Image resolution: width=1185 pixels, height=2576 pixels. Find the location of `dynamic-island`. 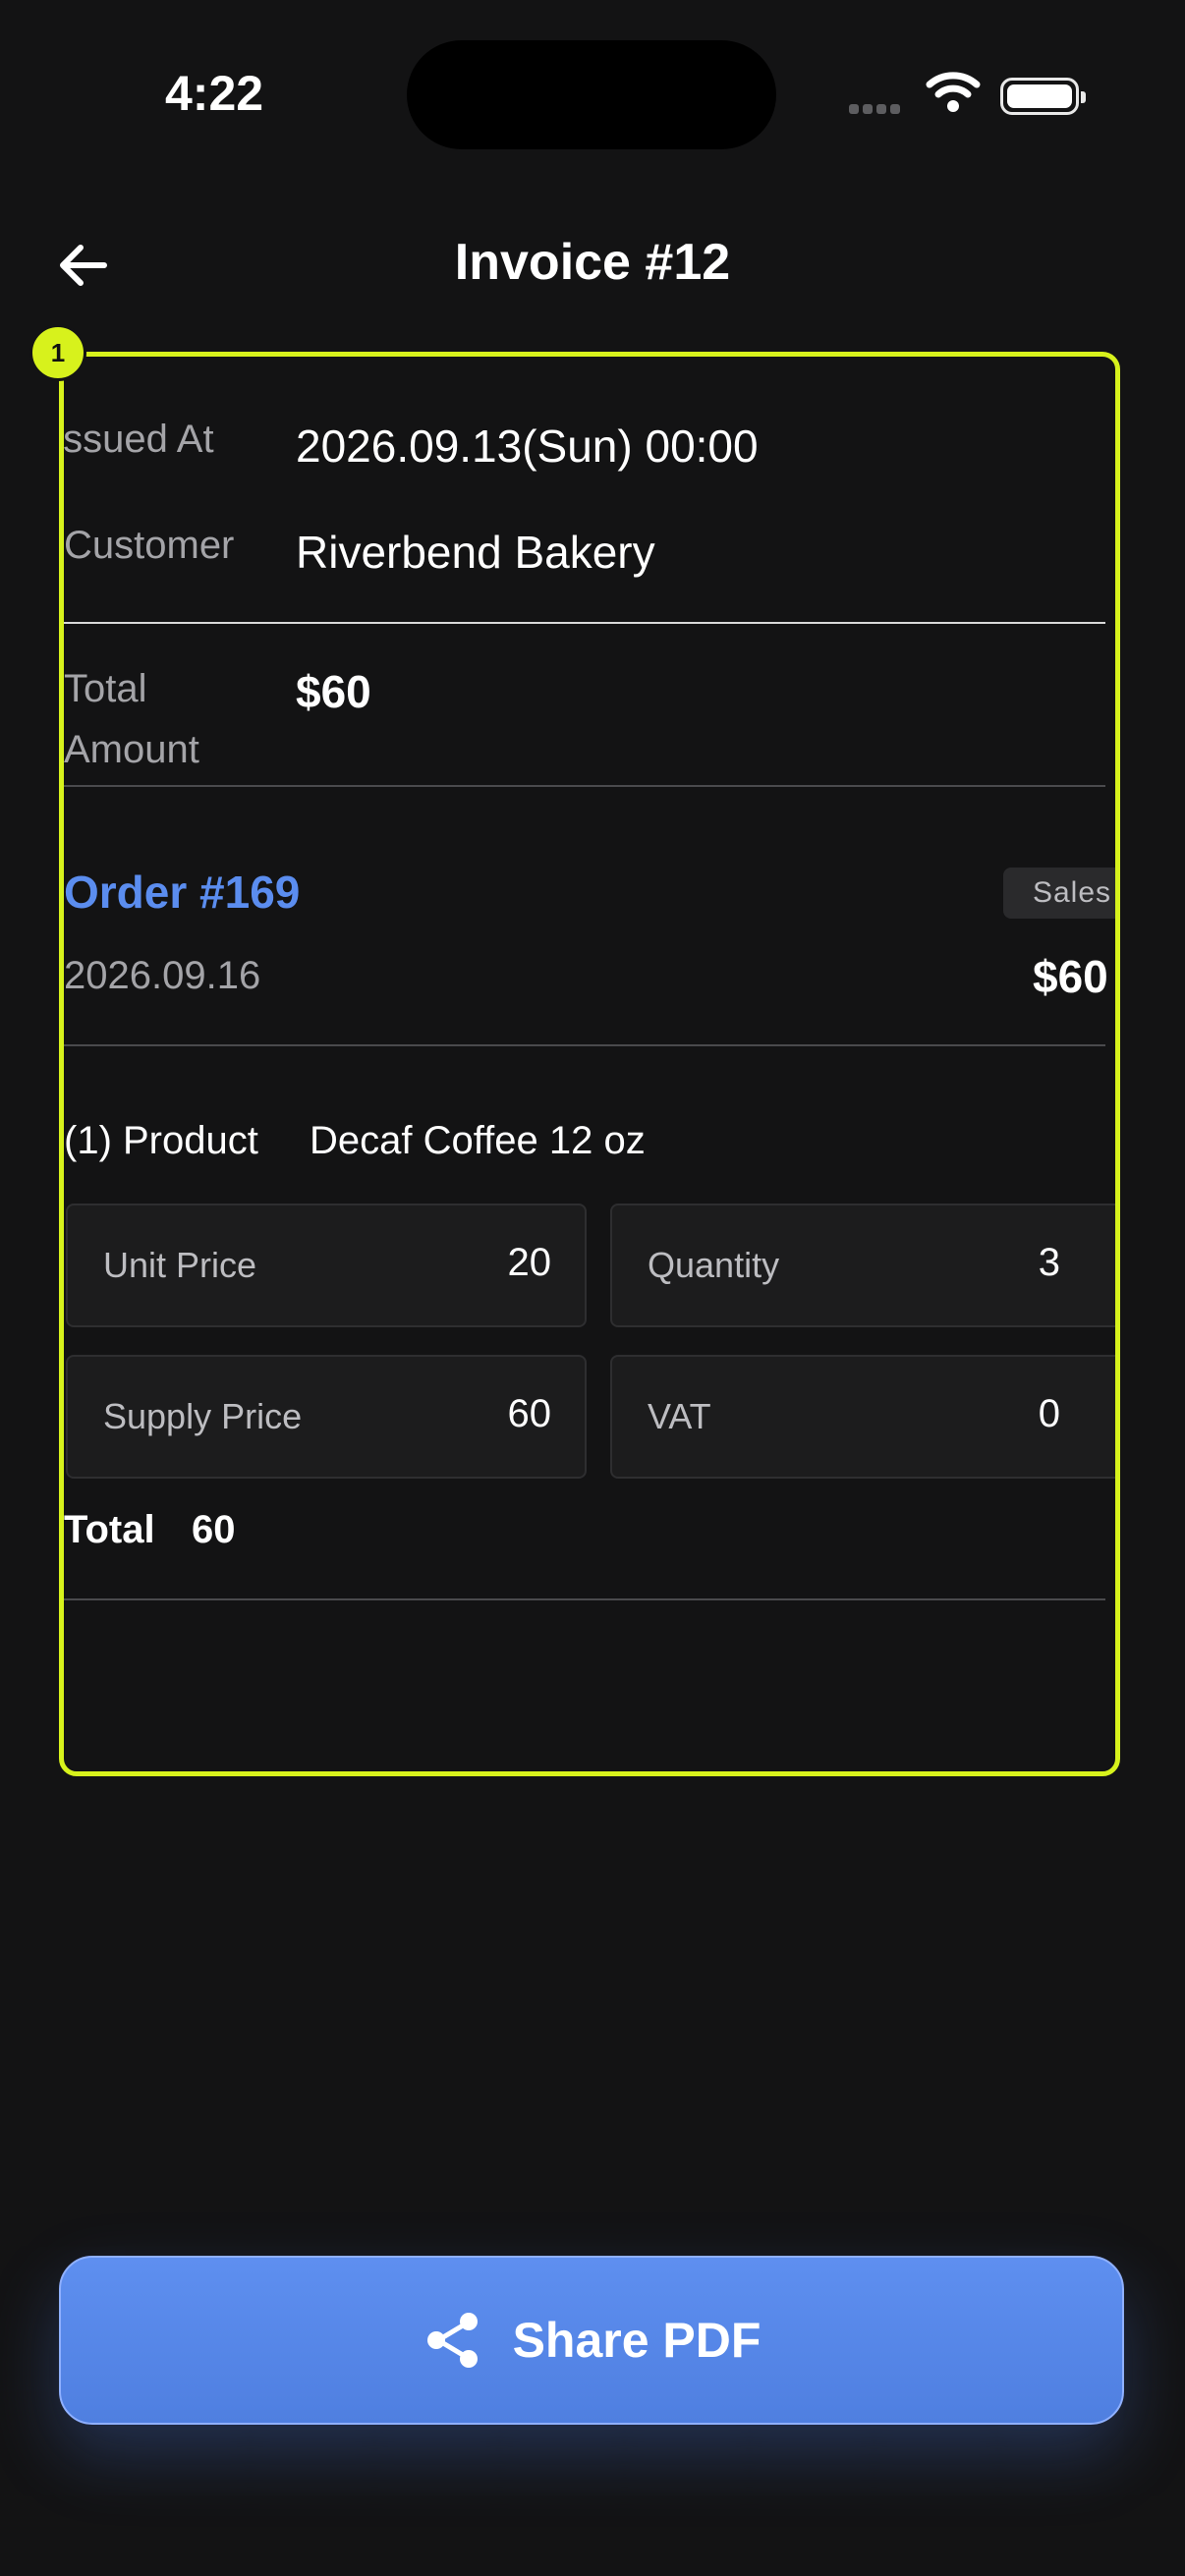

dynamic-island is located at coordinates (592, 94).